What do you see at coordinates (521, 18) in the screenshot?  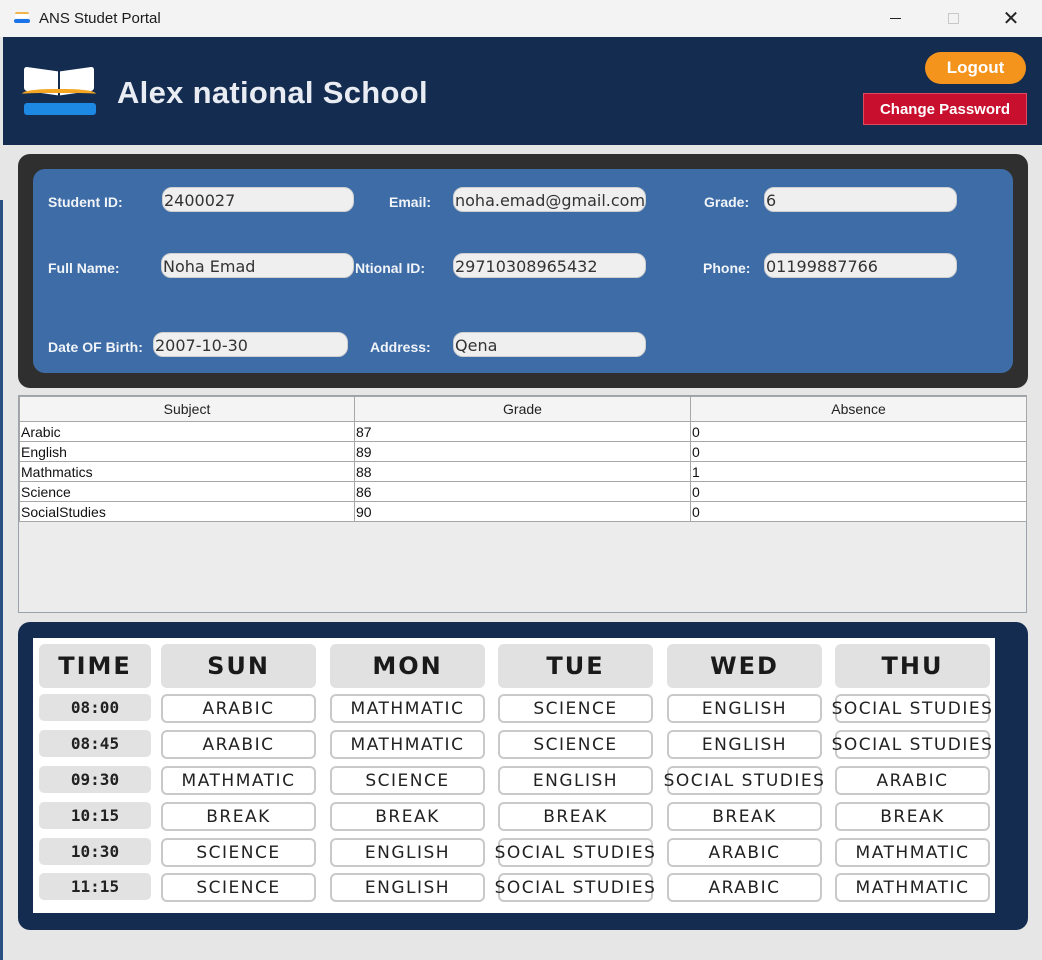 I see `title-bar: ANS Studet Portal ✕` at bounding box center [521, 18].